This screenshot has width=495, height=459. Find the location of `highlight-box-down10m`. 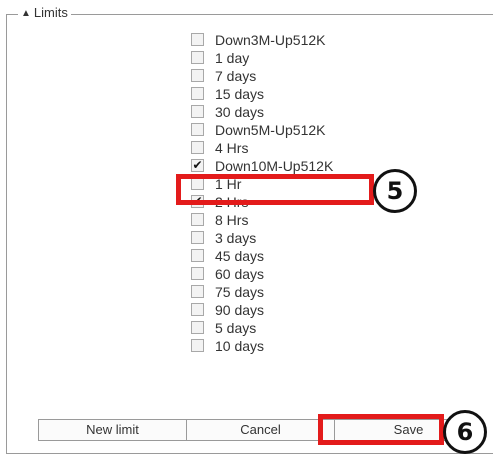

highlight-box-down10m is located at coordinates (275, 189).